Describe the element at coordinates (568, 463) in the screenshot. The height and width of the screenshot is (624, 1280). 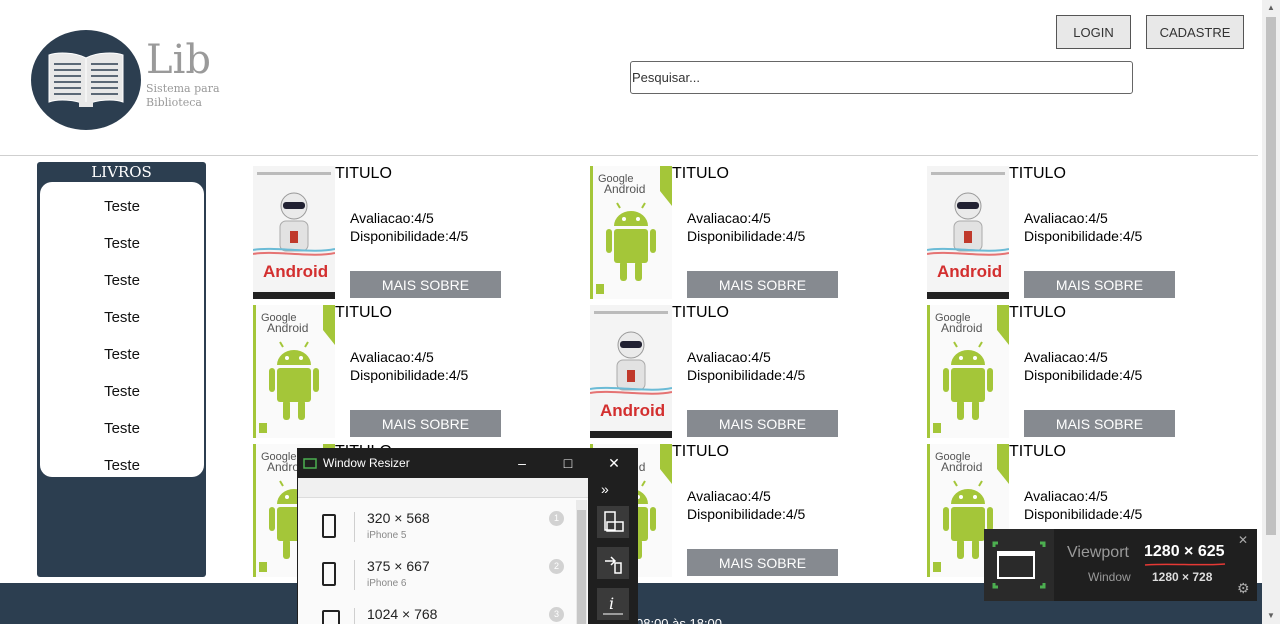
I see `maximize-icon: □` at that location.